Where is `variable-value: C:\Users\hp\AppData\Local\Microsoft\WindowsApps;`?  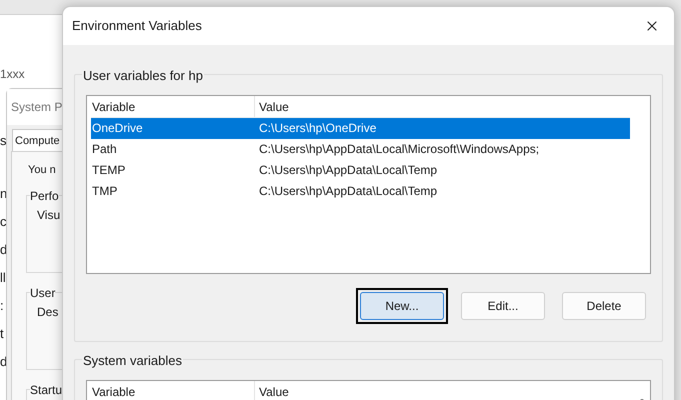
variable-value: C:\Users\hp\AppData\Local\Microsoft\WindowsApps; is located at coordinates (399, 149).